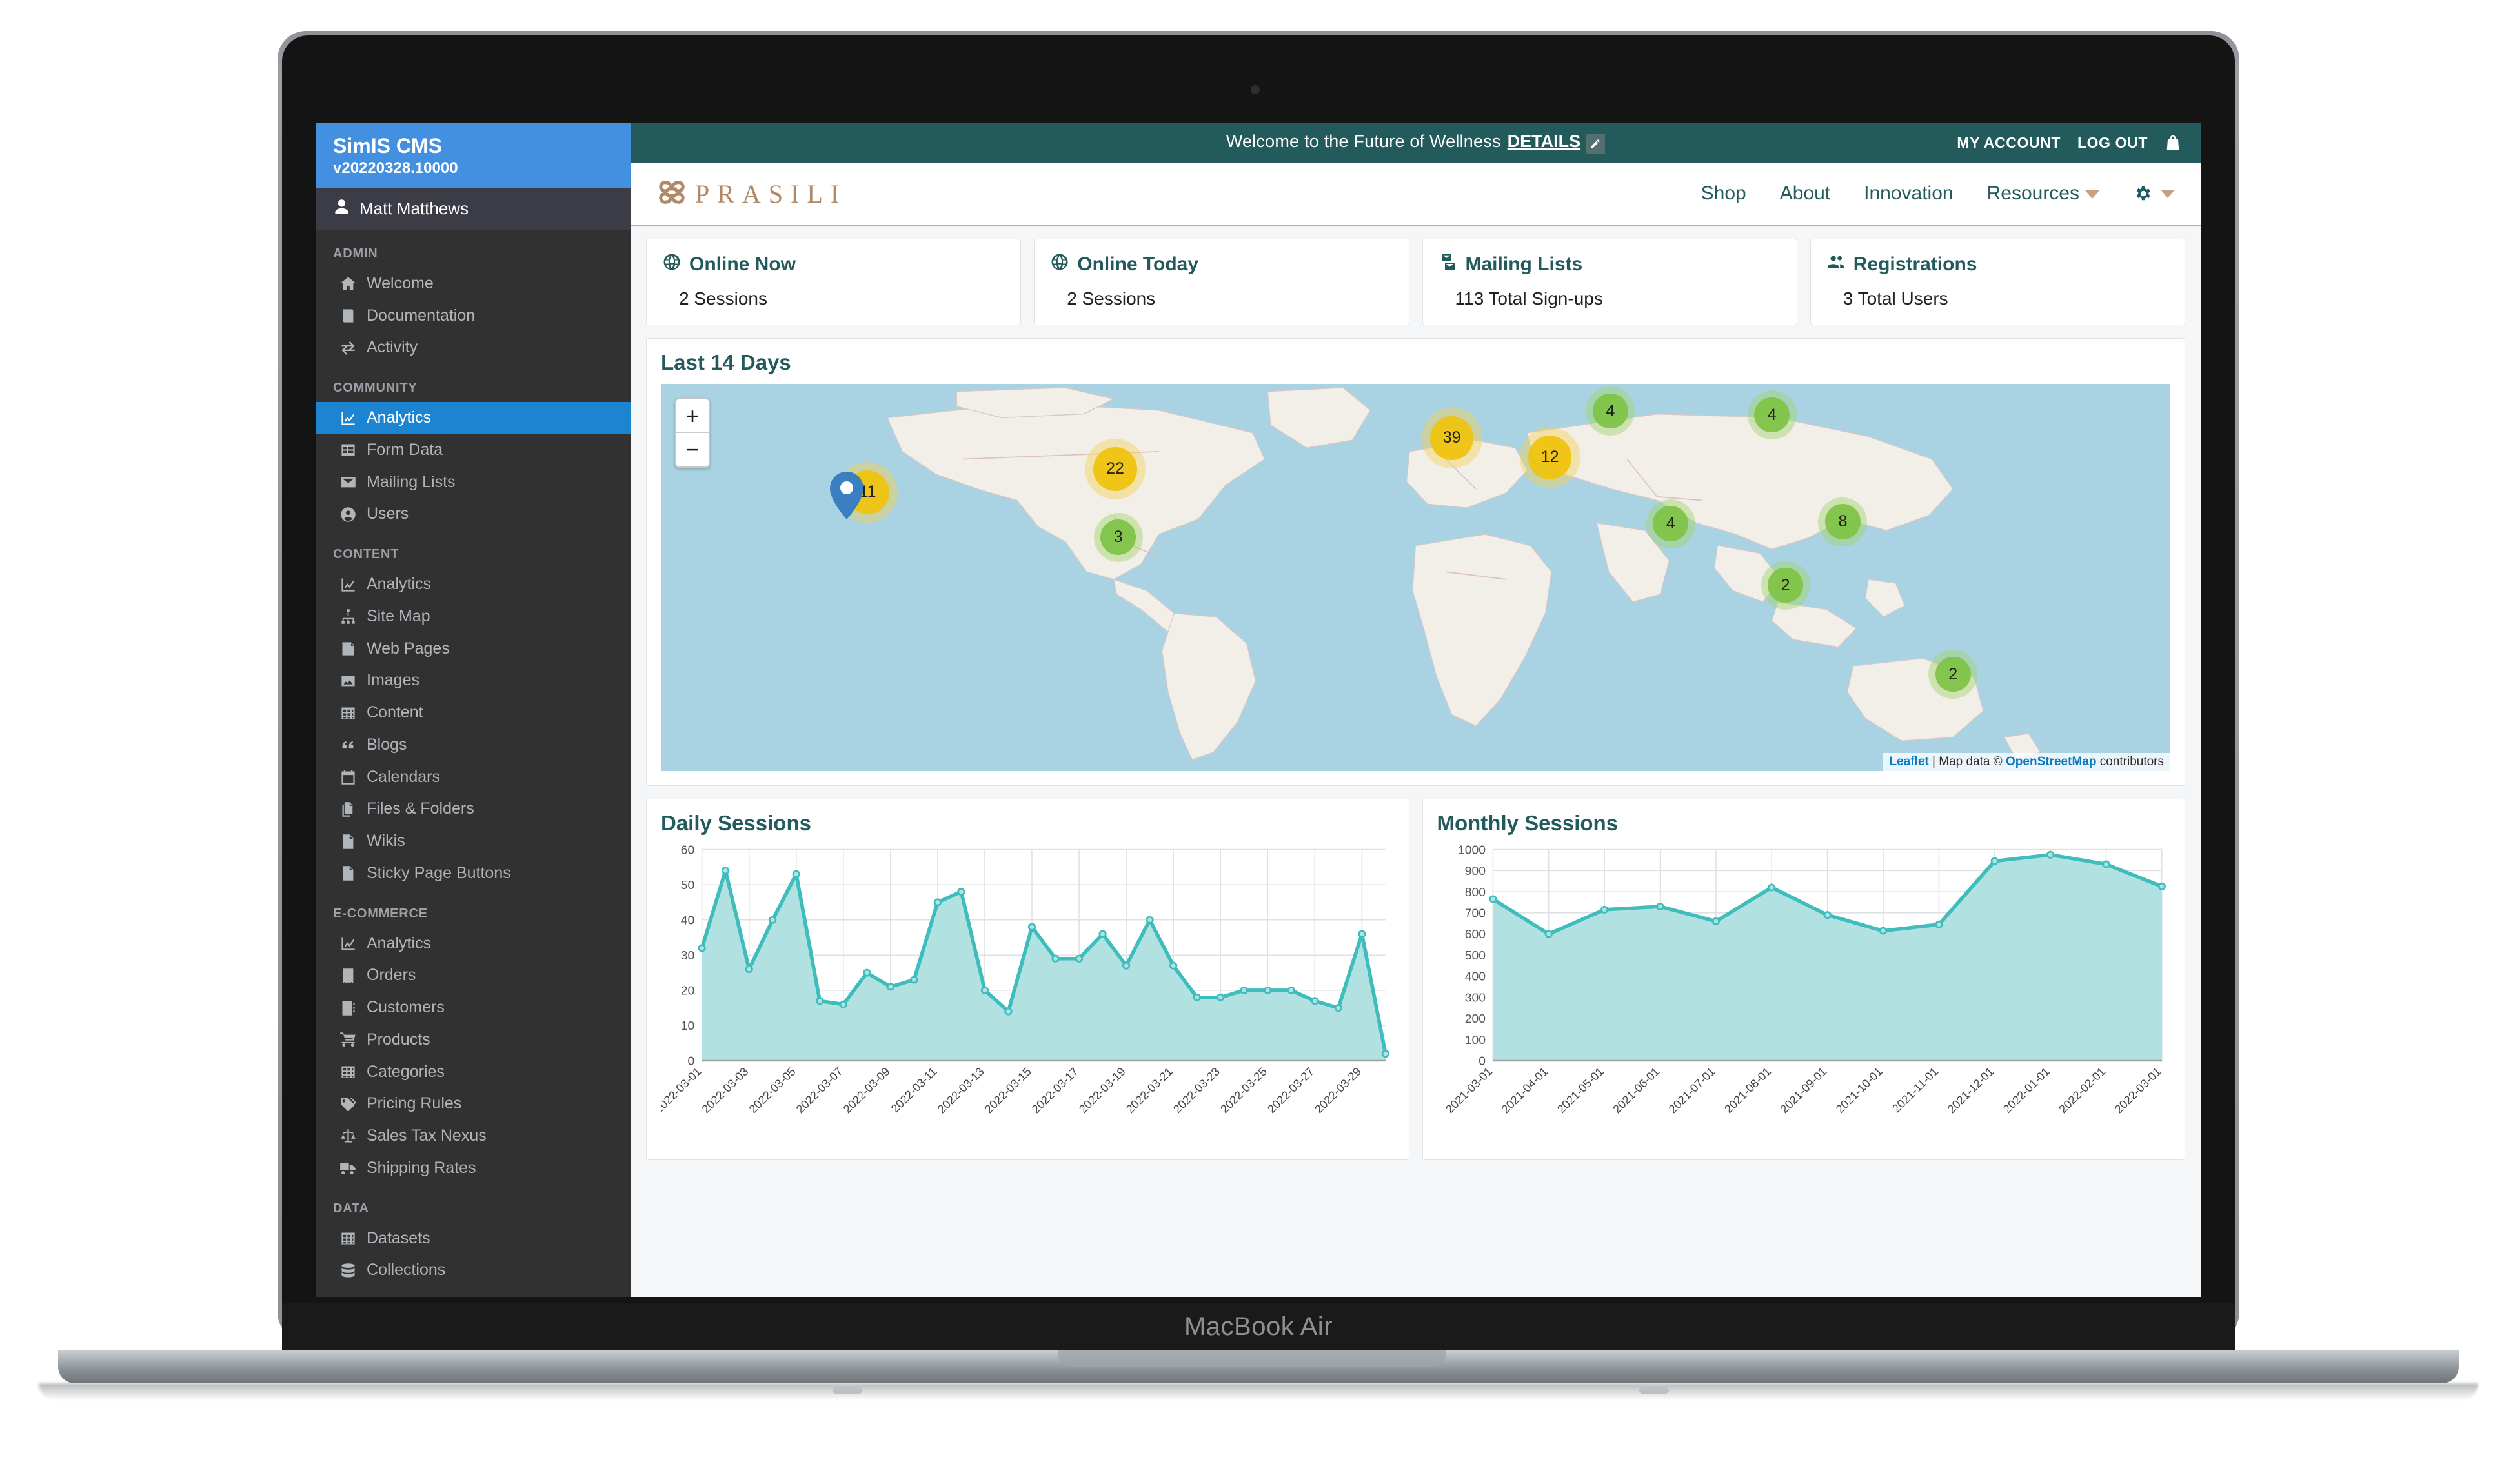 The image size is (2504, 1484). I want to click on sidebar-item-categories: Categories, so click(473, 1072).